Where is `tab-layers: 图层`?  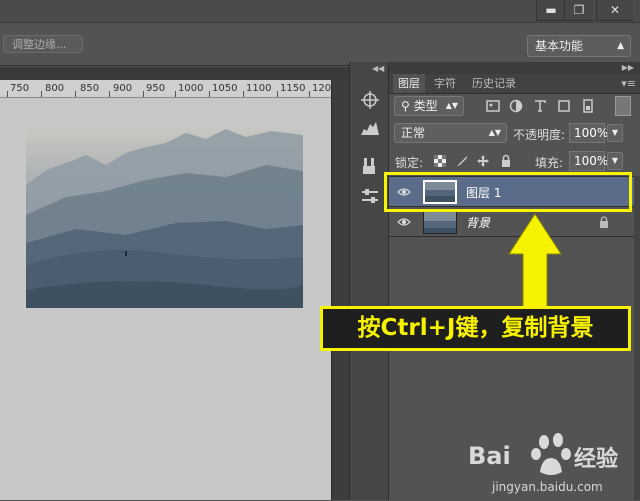
tab-layers: 图层 is located at coordinates (409, 83).